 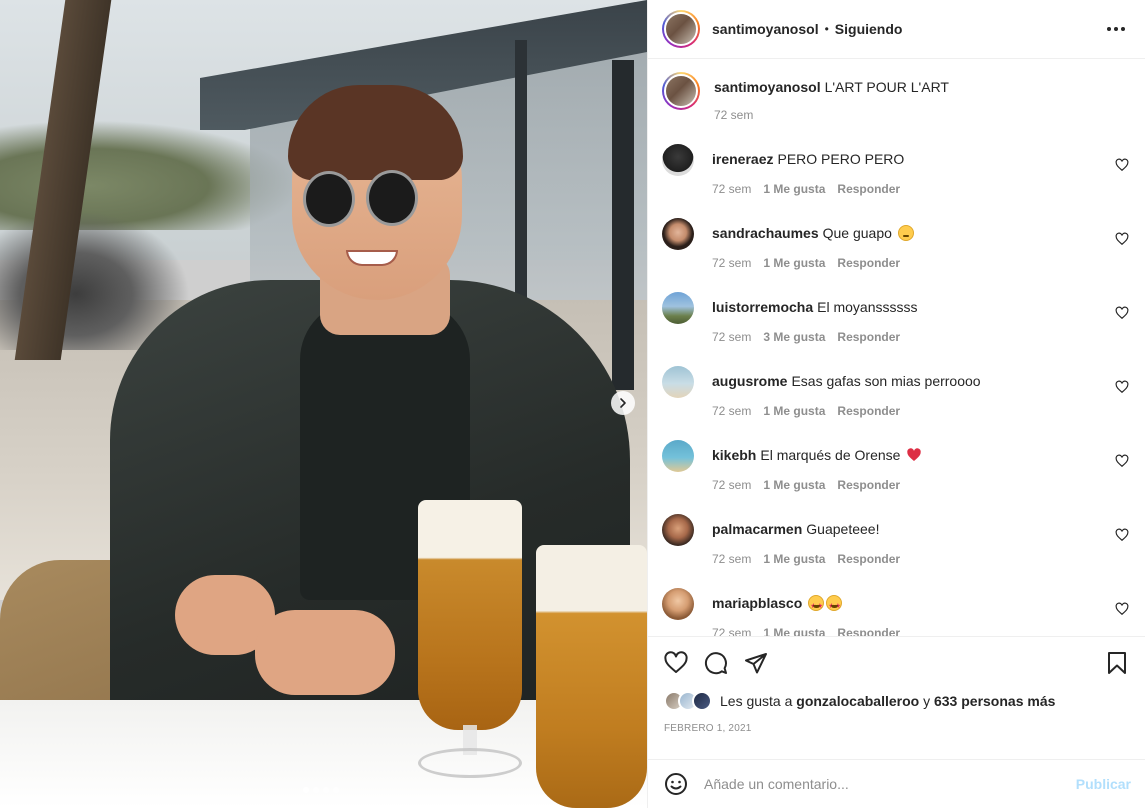 I want to click on comment-username: mariapblasco, so click(x=757, y=603).